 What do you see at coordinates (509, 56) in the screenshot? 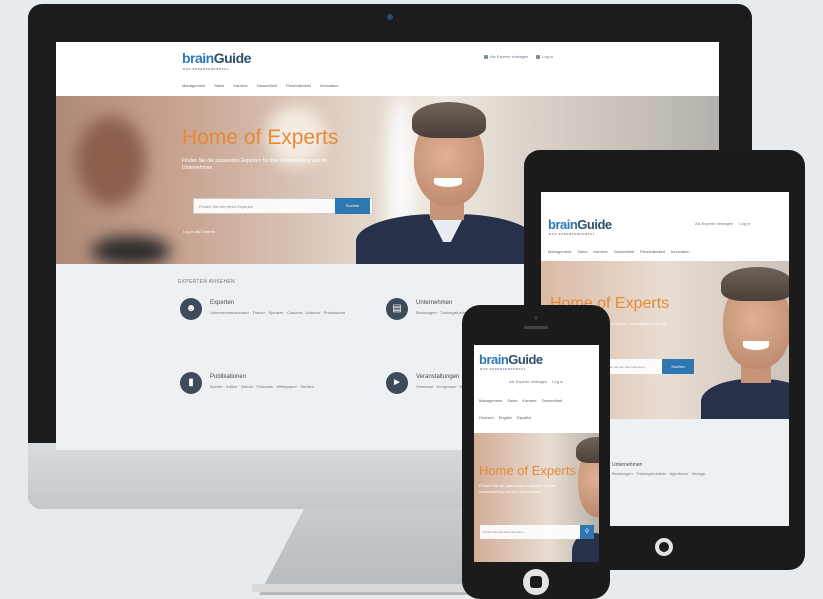
I see `register-label: Als Experte eintragen` at bounding box center [509, 56].